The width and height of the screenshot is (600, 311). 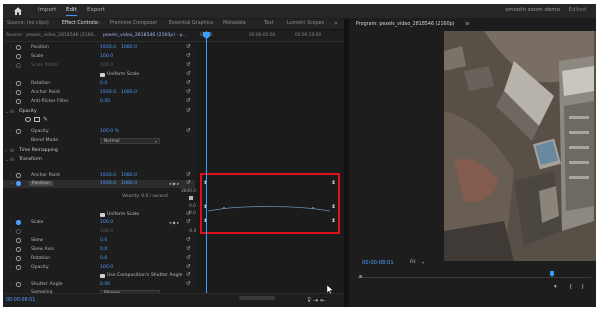 What do you see at coordinates (28, 119) in the screenshot?
I see `ellipse-mask-icon` at bounding box center [28, 119].